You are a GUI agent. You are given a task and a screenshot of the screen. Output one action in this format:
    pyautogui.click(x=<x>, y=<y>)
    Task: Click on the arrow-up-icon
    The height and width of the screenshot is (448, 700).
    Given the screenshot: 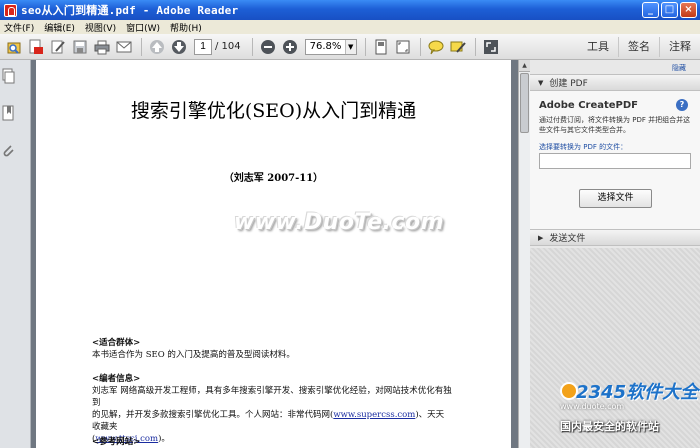 What is the action you would take?
    pyautogui.click(x=157, y=46)
    